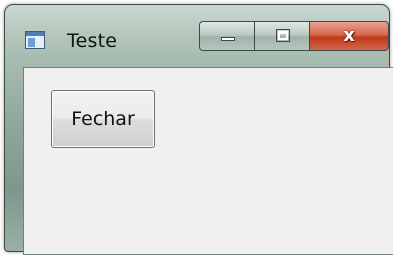 The width and height of the screenshot is (393, 255). I want to click on maximize-icon, so click(283, 35).